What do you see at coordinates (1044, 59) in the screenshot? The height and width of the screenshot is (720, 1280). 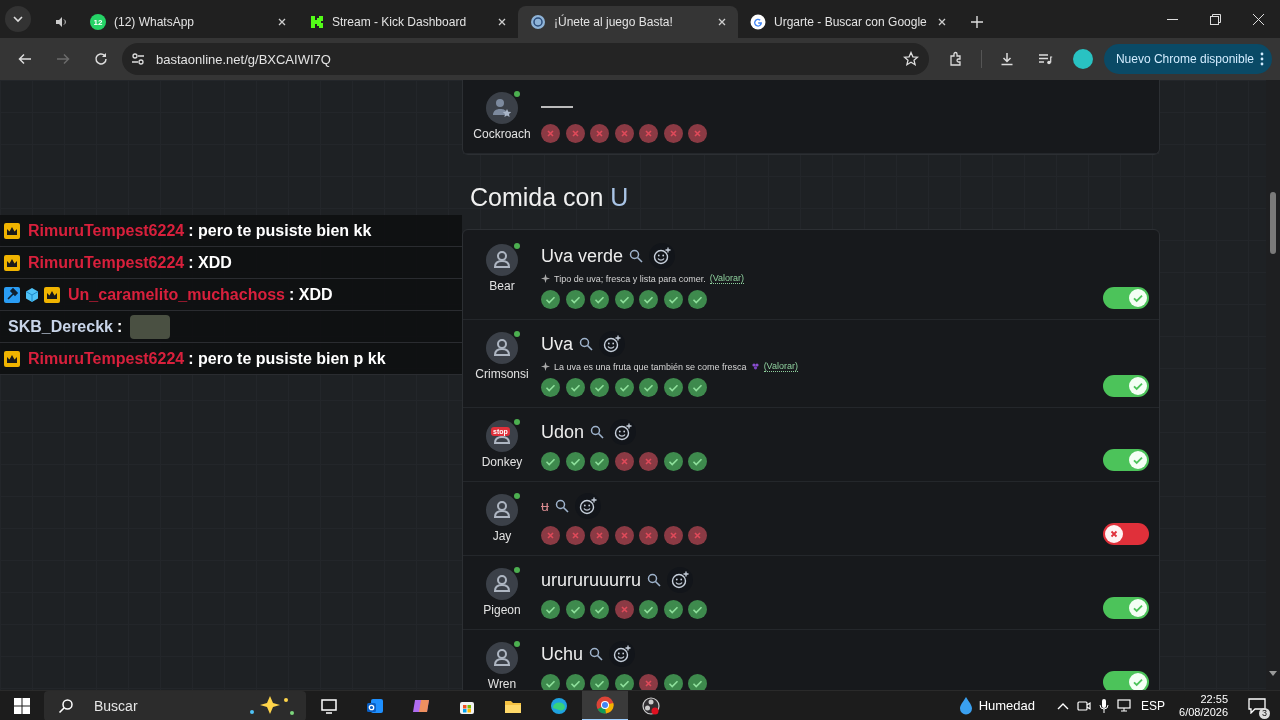 I see `media-controls-icon` at bounding box center [1044, 59].